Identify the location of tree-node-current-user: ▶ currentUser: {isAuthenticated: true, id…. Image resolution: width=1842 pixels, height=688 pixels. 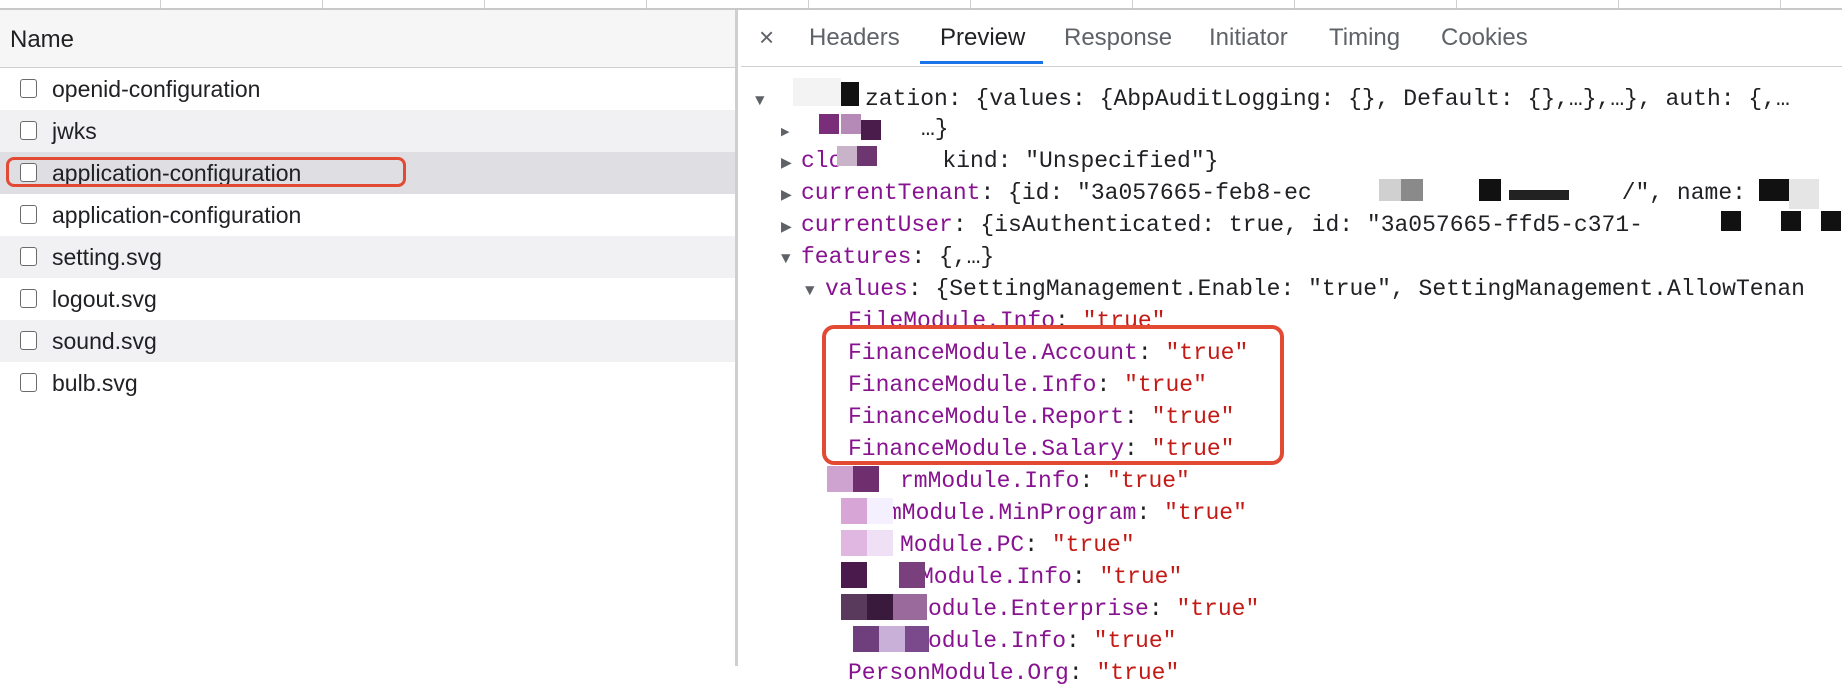
(1212, 225).